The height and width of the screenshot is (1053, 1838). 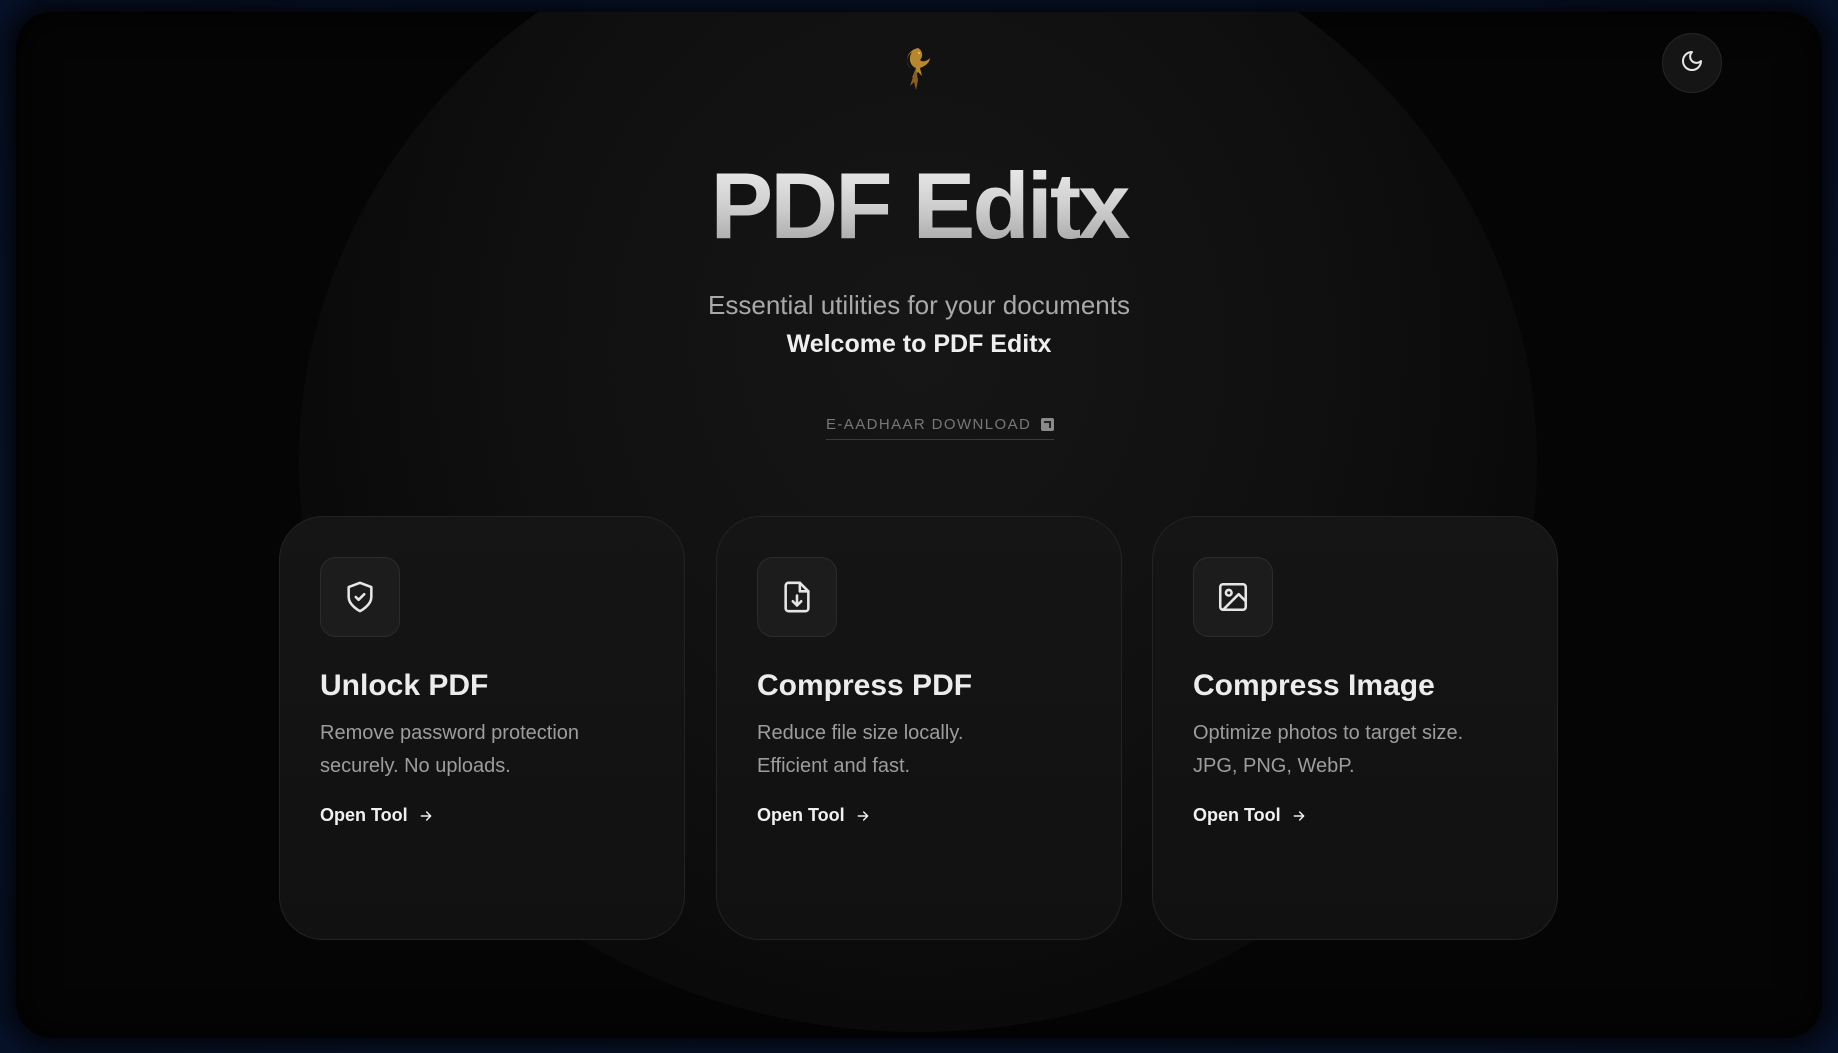 I want to click on image-icon, so click(x=1233, y=597).